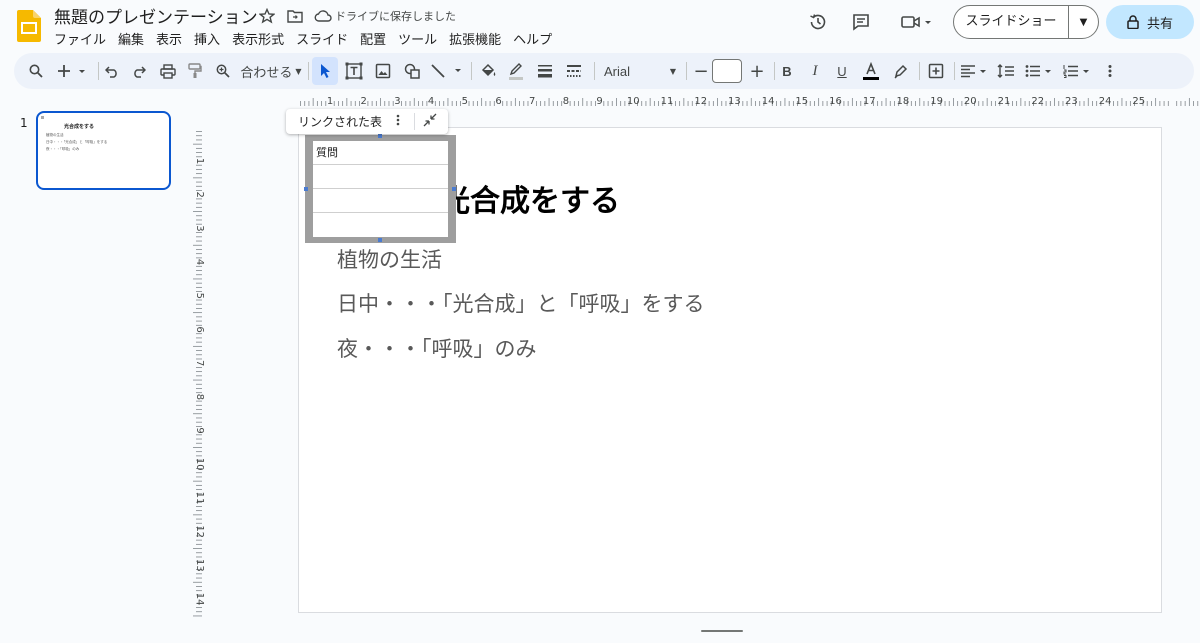 The height and width of the screenshot is (643, 1200). Describe the element at coordinates (1037, 101) in the screenshot. I see `ruler-label: 22` at that location.